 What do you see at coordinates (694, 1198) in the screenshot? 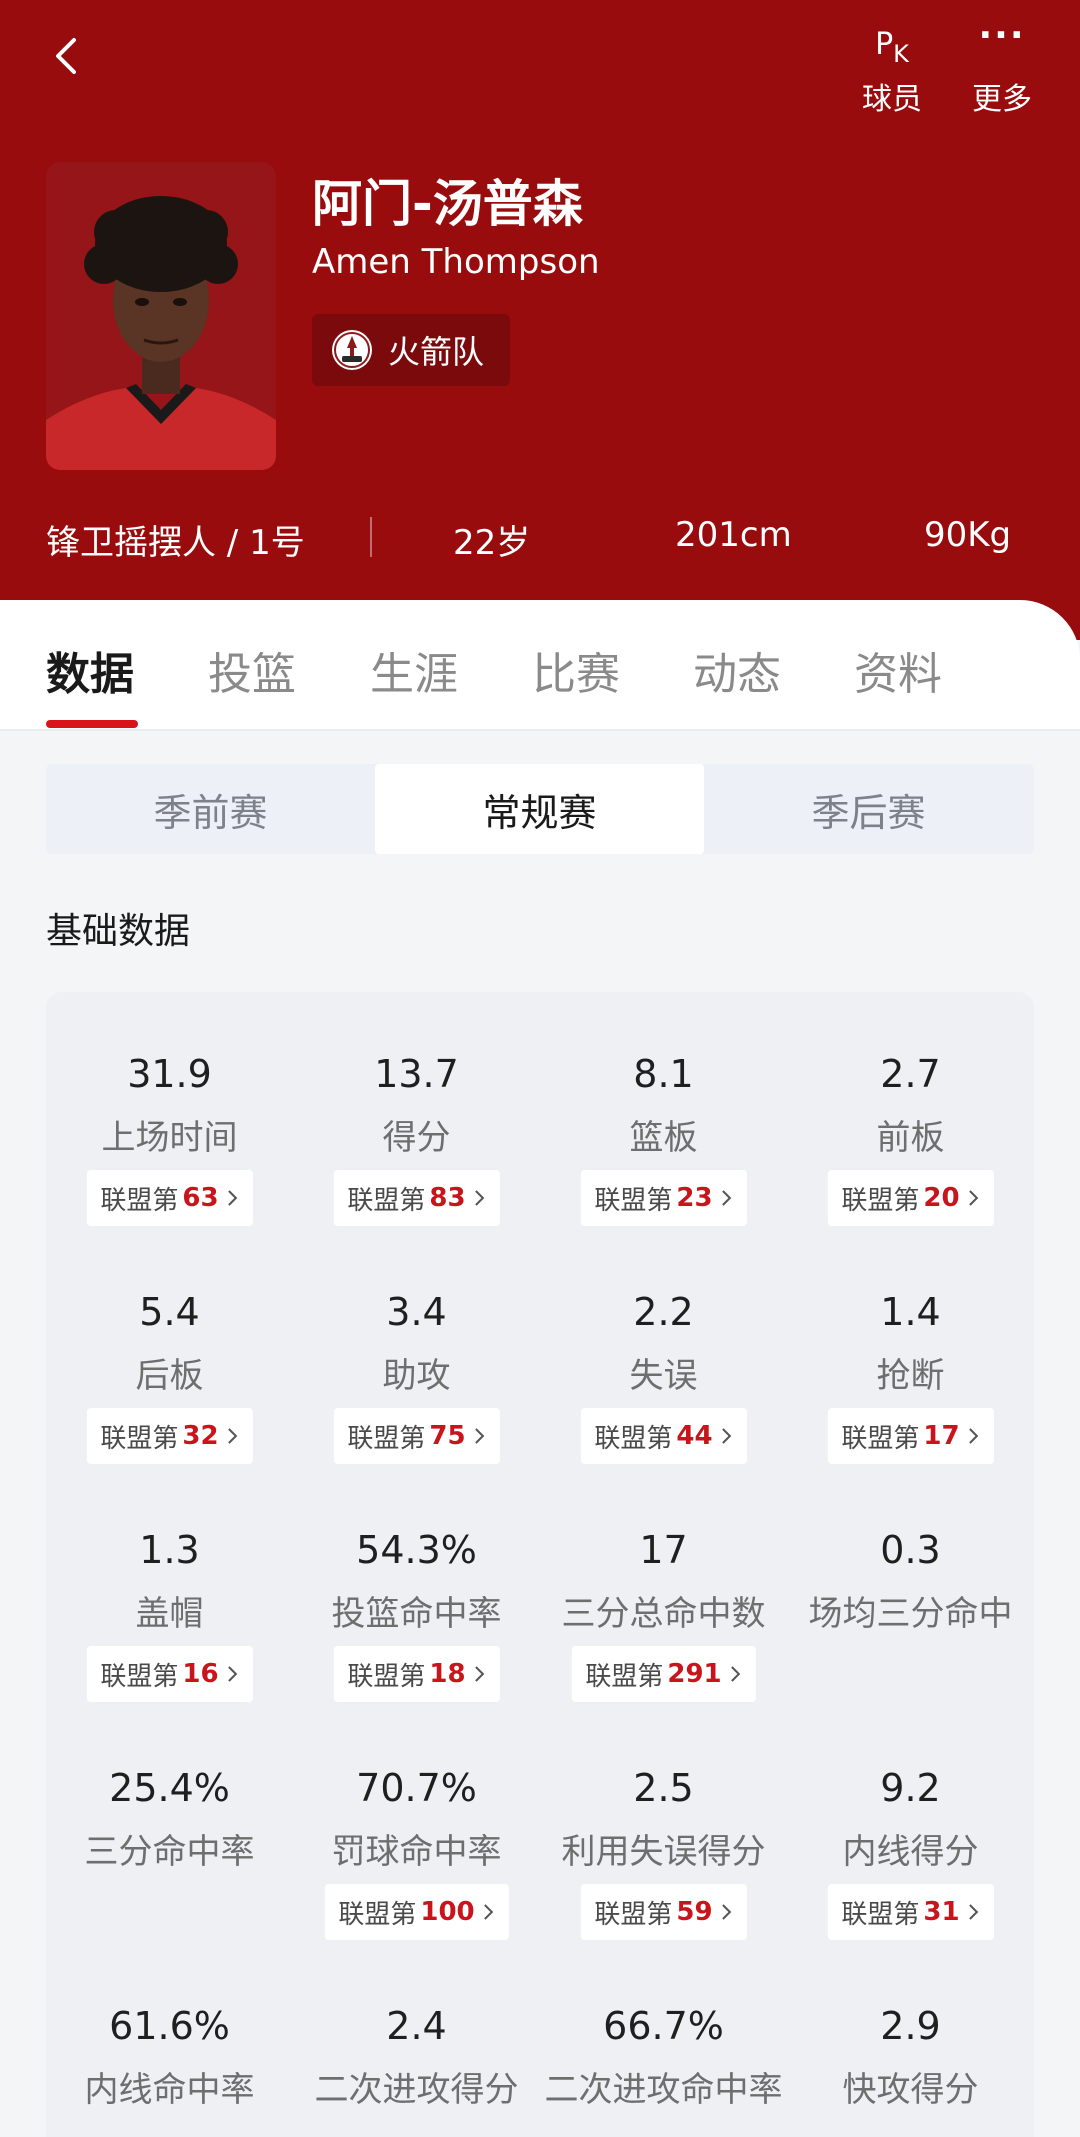
I see `rank-number: 23` at bounding box center [694, 1198].